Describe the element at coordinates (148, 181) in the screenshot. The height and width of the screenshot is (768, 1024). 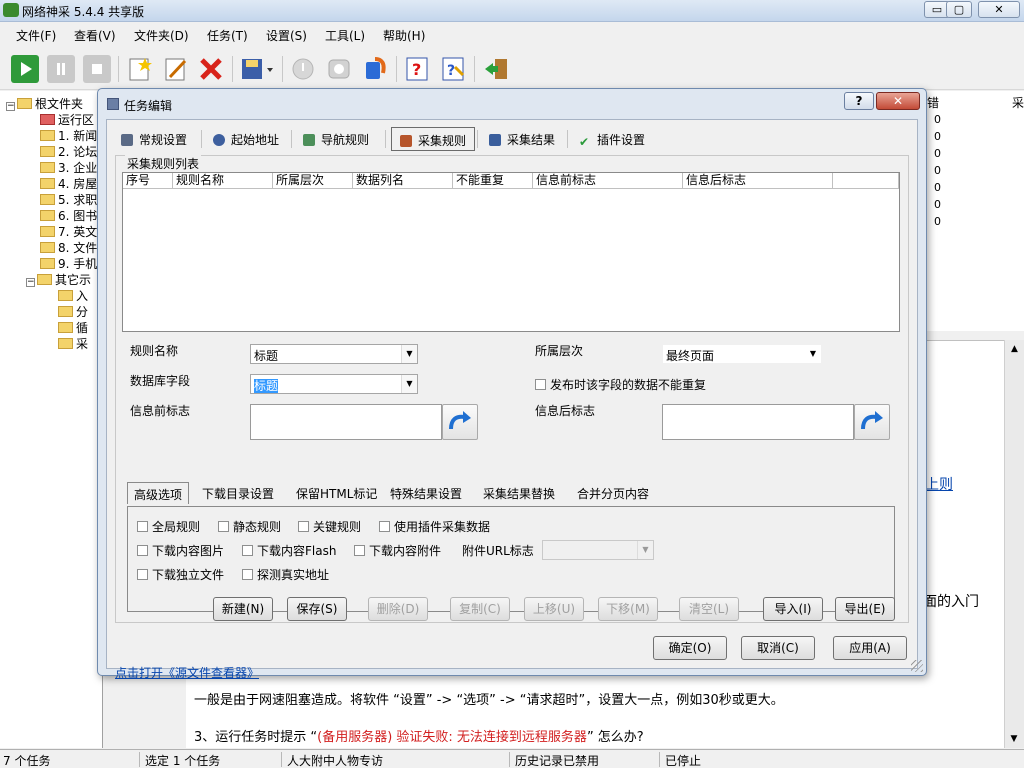
I see `column-header: 序号` at that location.